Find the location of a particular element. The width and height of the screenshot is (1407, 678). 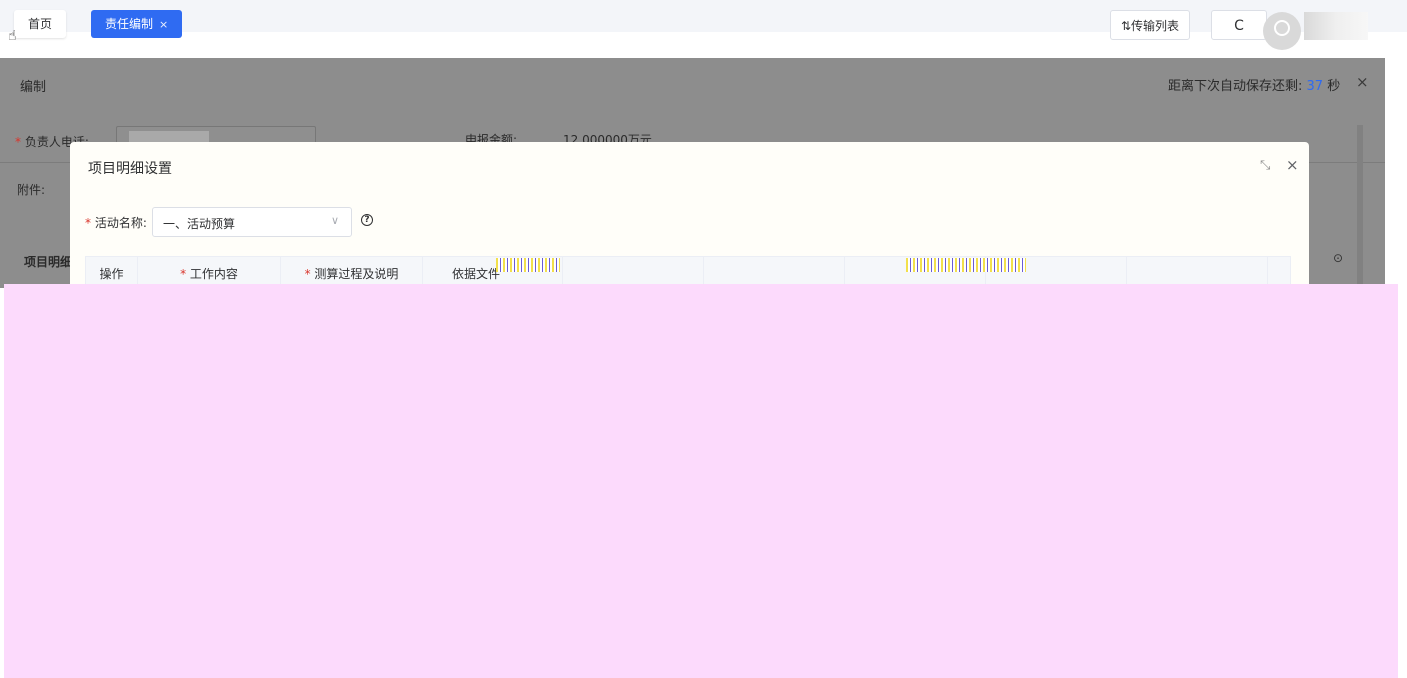

top-bar: 首页 责任编制 × ☝ ⇅传输列表 C is located at coordinates (703, 29).